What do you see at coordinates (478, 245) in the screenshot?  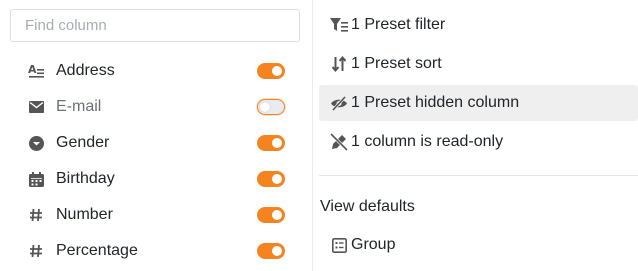 I see `group-option: Group` at bounding box center [478, 245].